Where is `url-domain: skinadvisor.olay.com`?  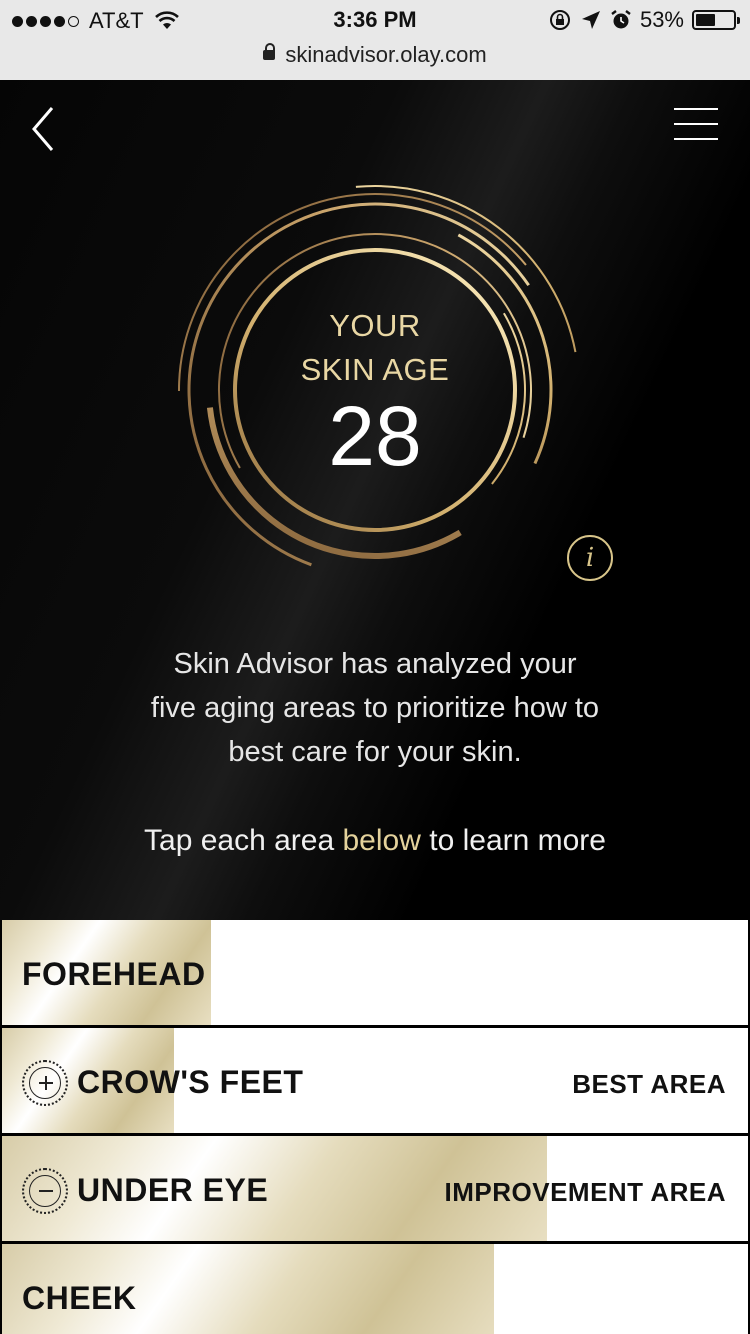 url-domain: skinadvisor.olay.com is located at coordinates (386, 54).